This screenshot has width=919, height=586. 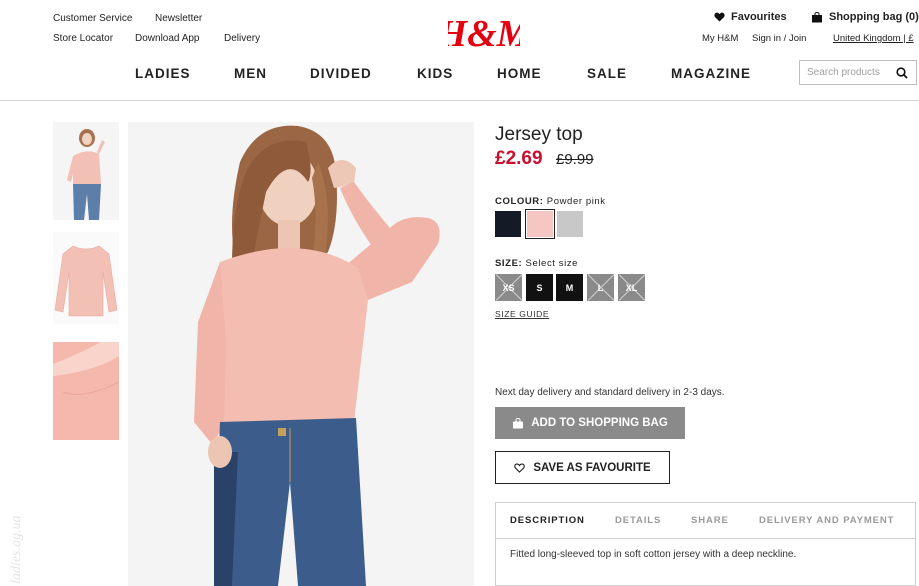 What do you see at coordinates (522, 314) in the screenshot?
I see `size-guide-link: SIZE GUIDE` at bounding box center [522, 314].